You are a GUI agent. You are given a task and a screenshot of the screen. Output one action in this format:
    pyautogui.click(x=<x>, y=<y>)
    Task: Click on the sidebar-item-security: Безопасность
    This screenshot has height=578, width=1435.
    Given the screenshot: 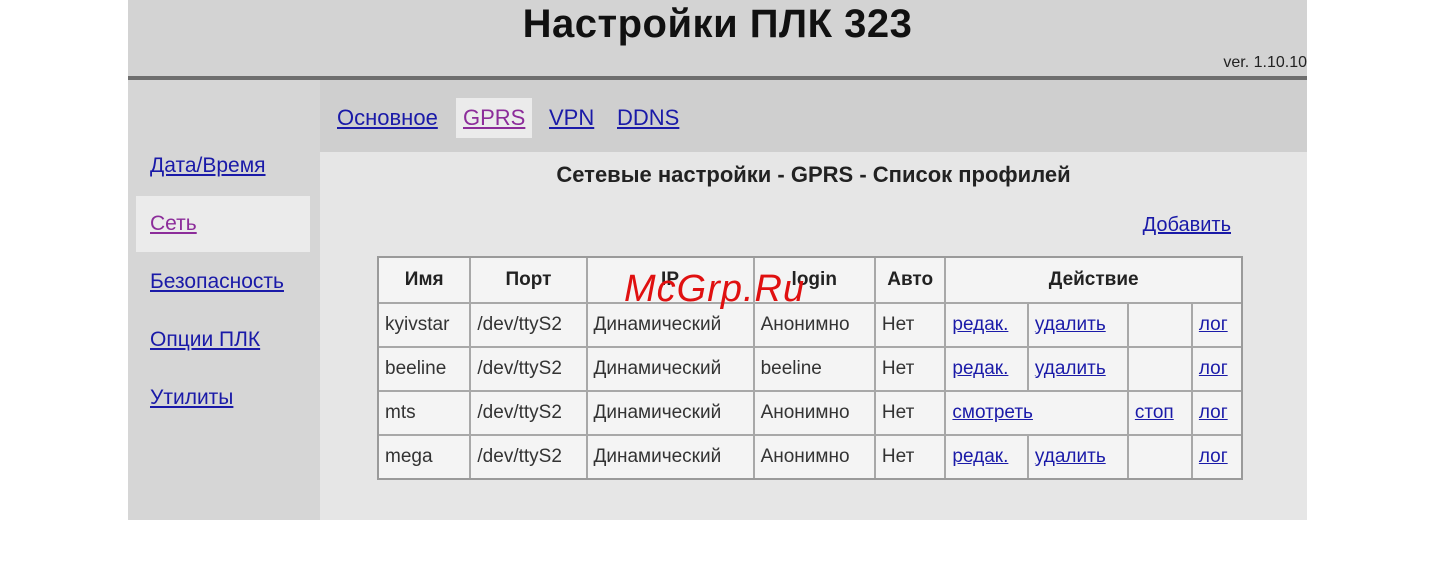 What is the action you would take?
    pyautogui.click(x=223, y=282)
    